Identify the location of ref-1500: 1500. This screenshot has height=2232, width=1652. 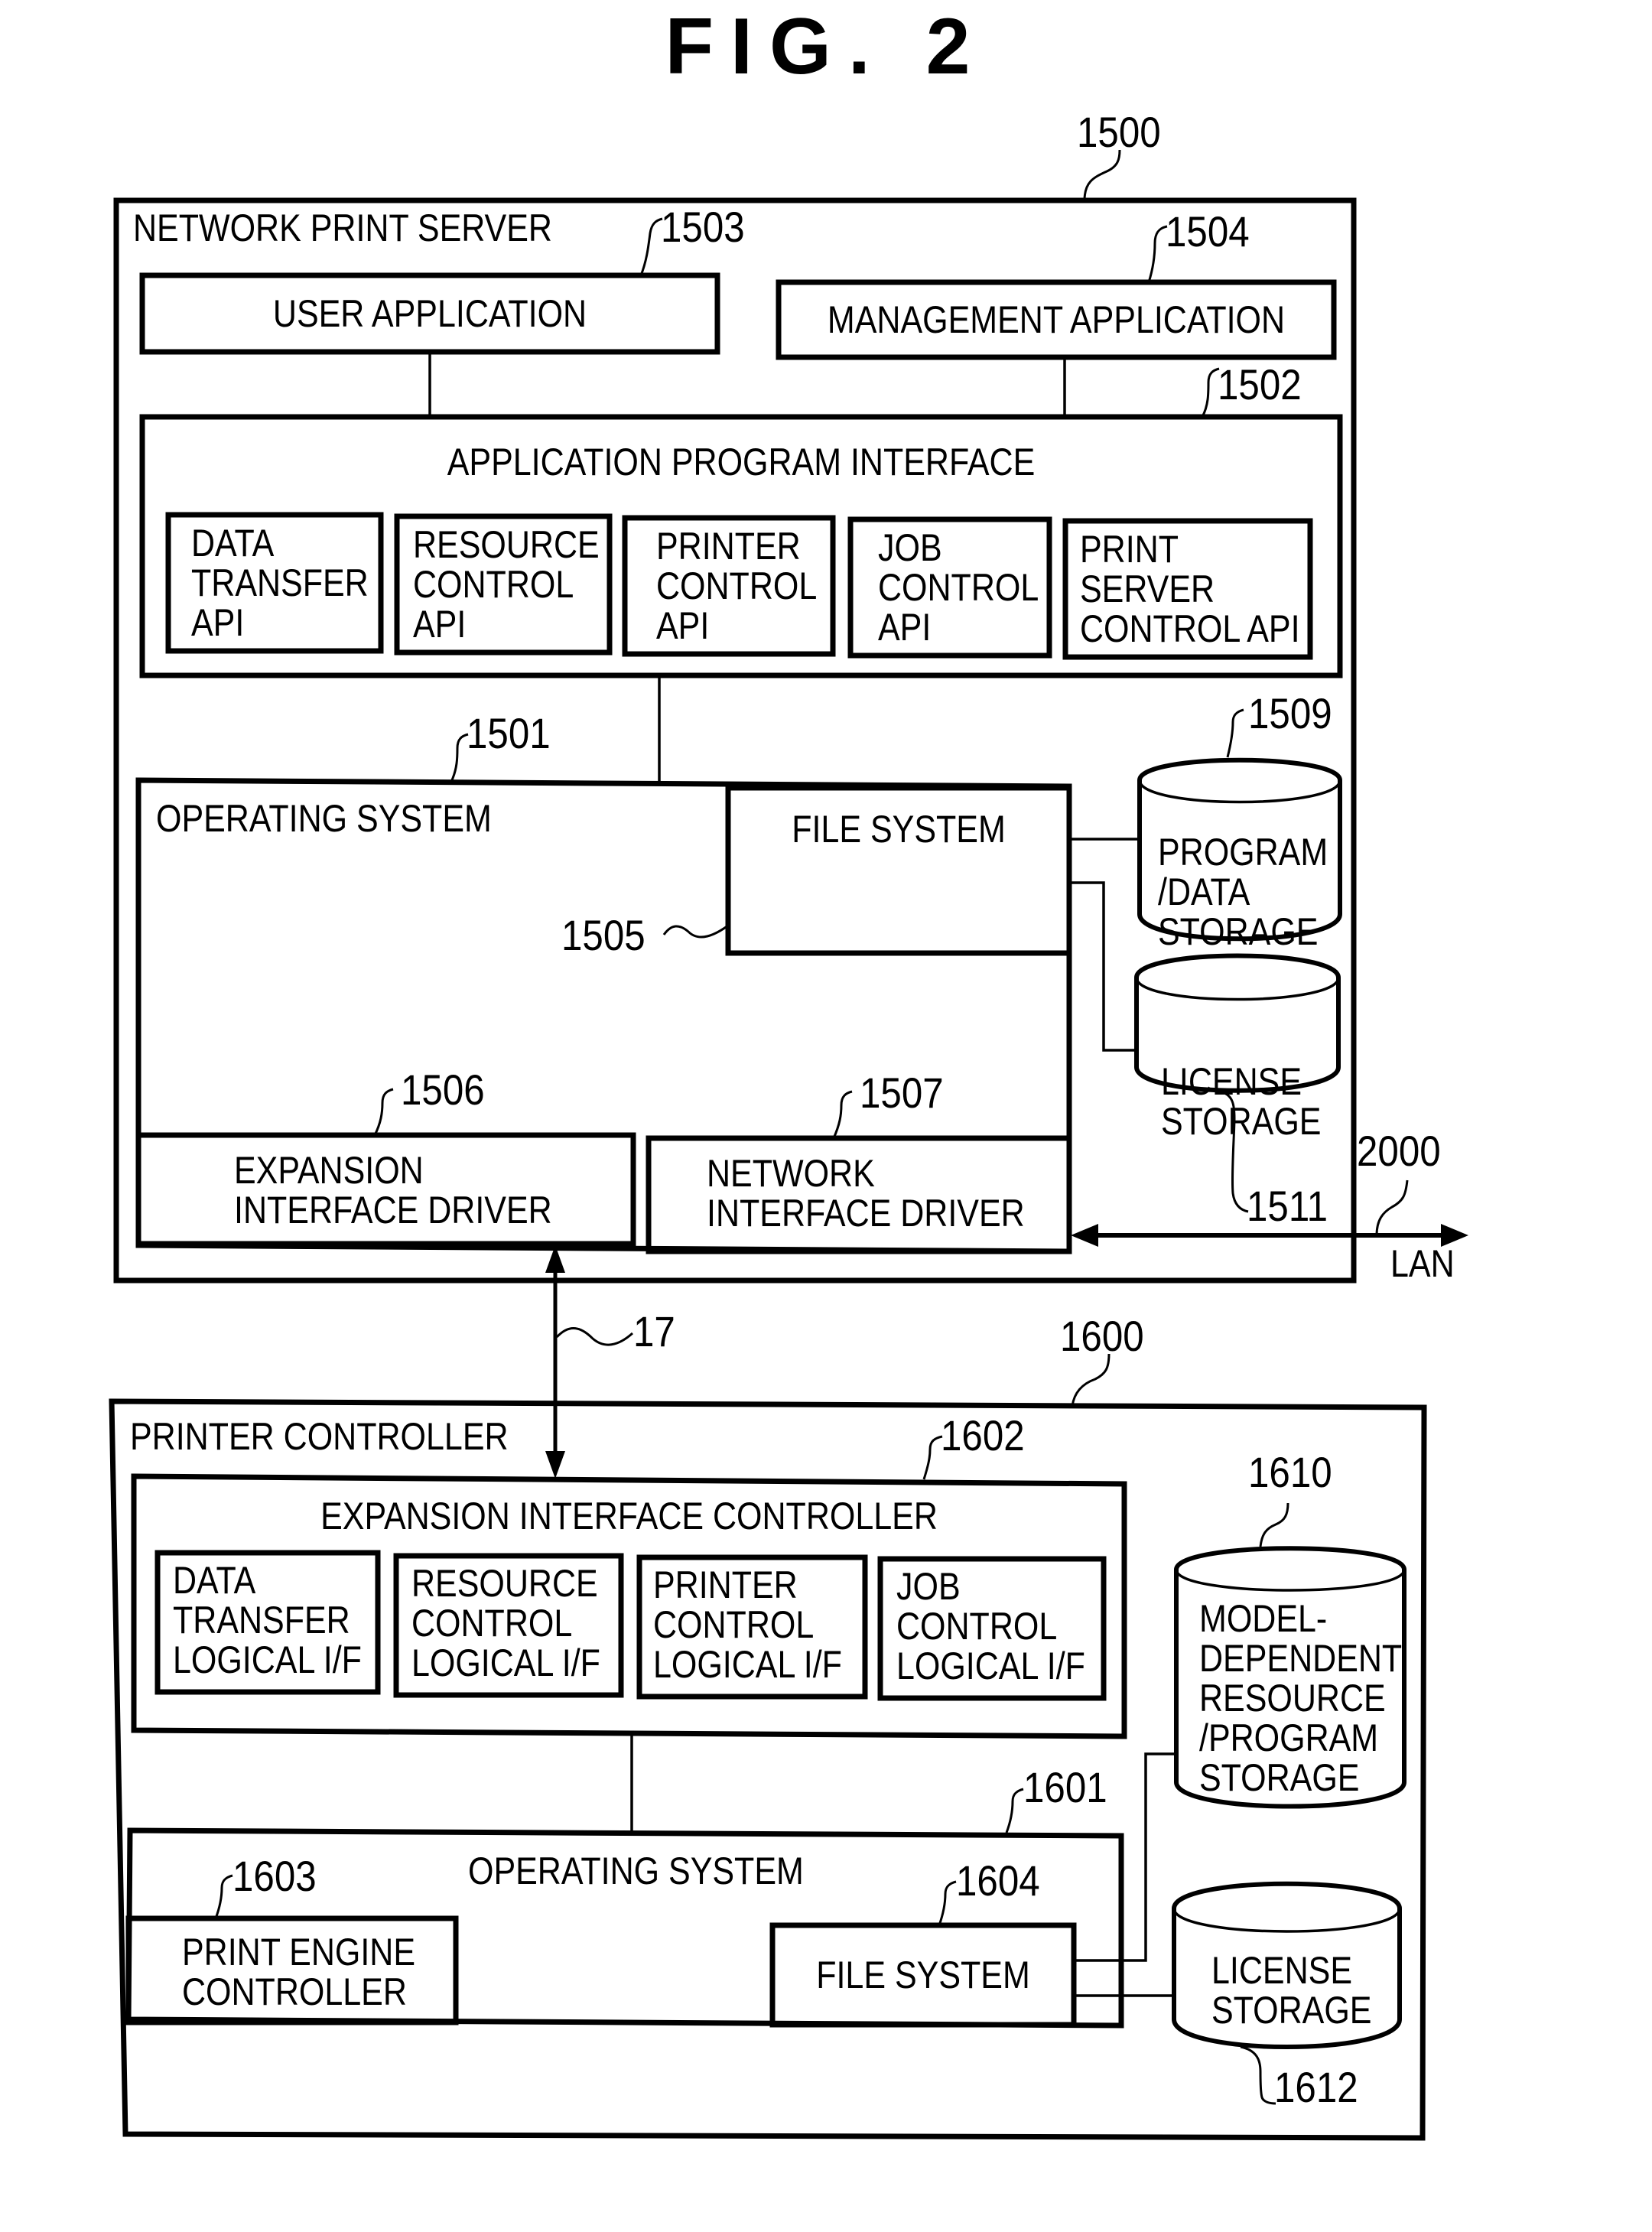
(1119, 132).